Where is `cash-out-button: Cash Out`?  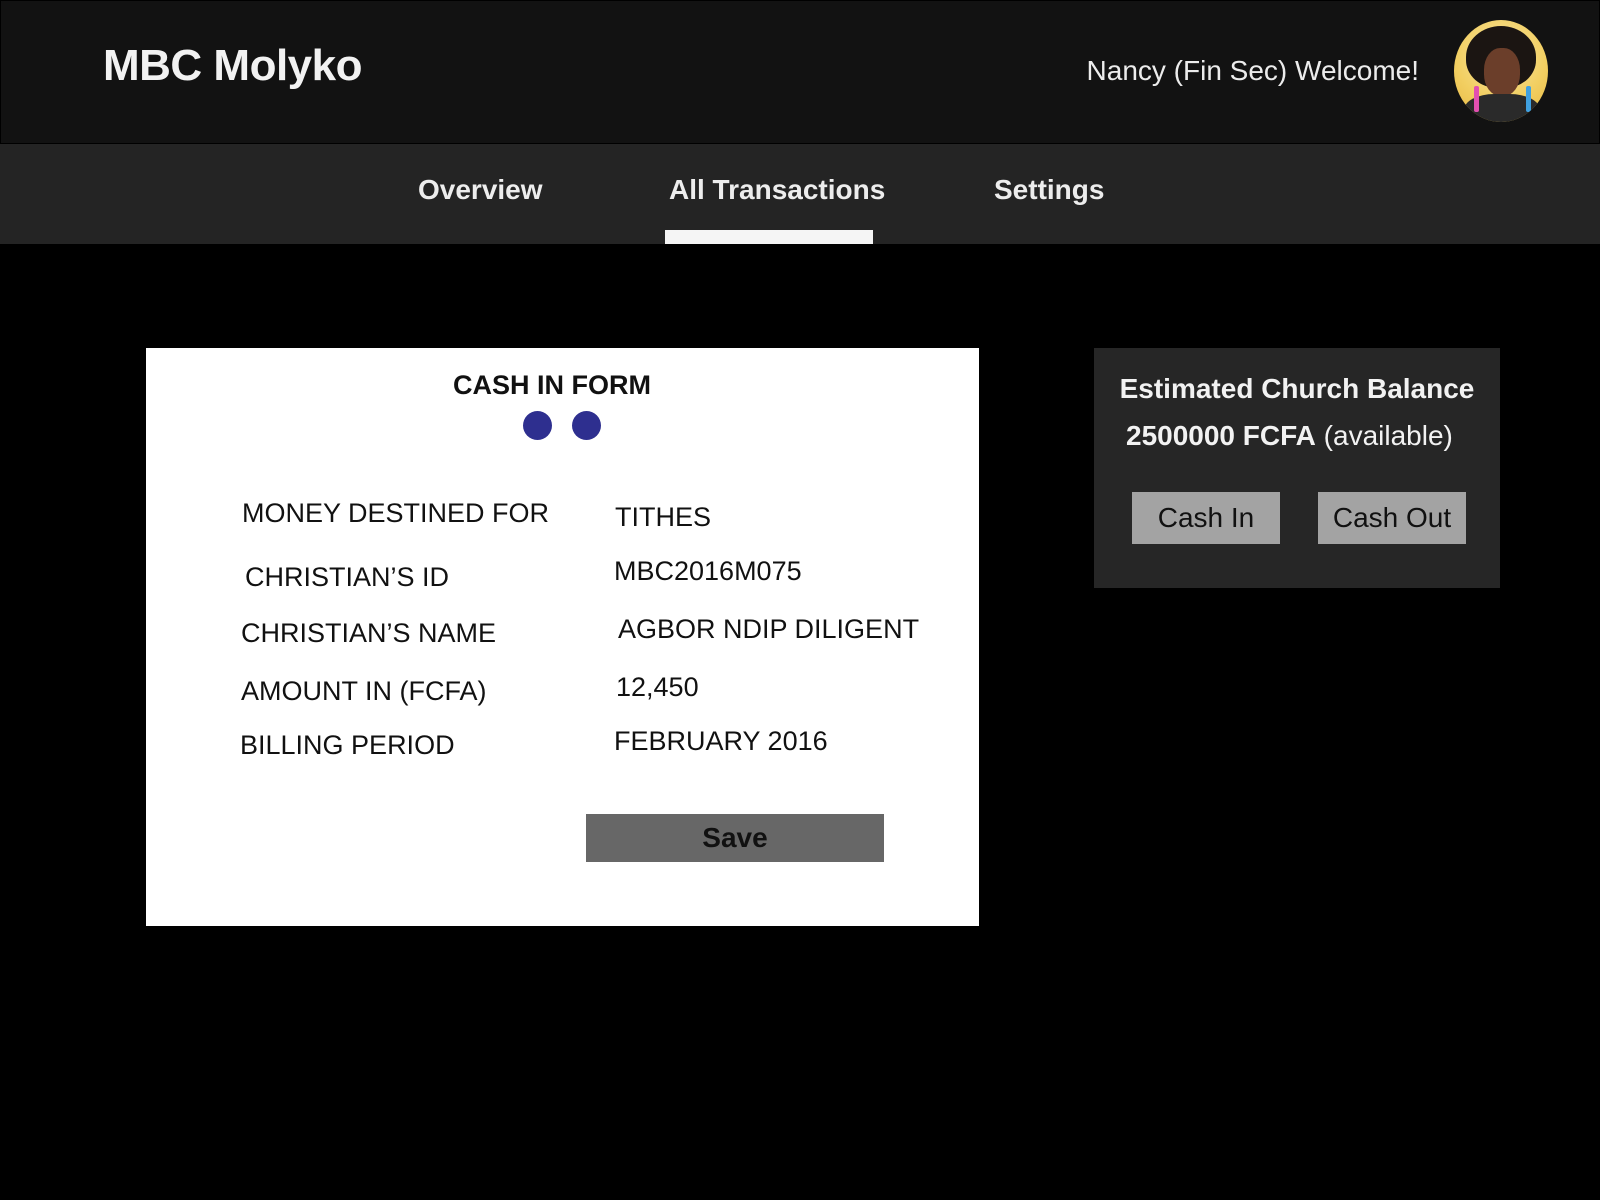
cash-out-button: Cash Out is located at coordinates (1392, 518).